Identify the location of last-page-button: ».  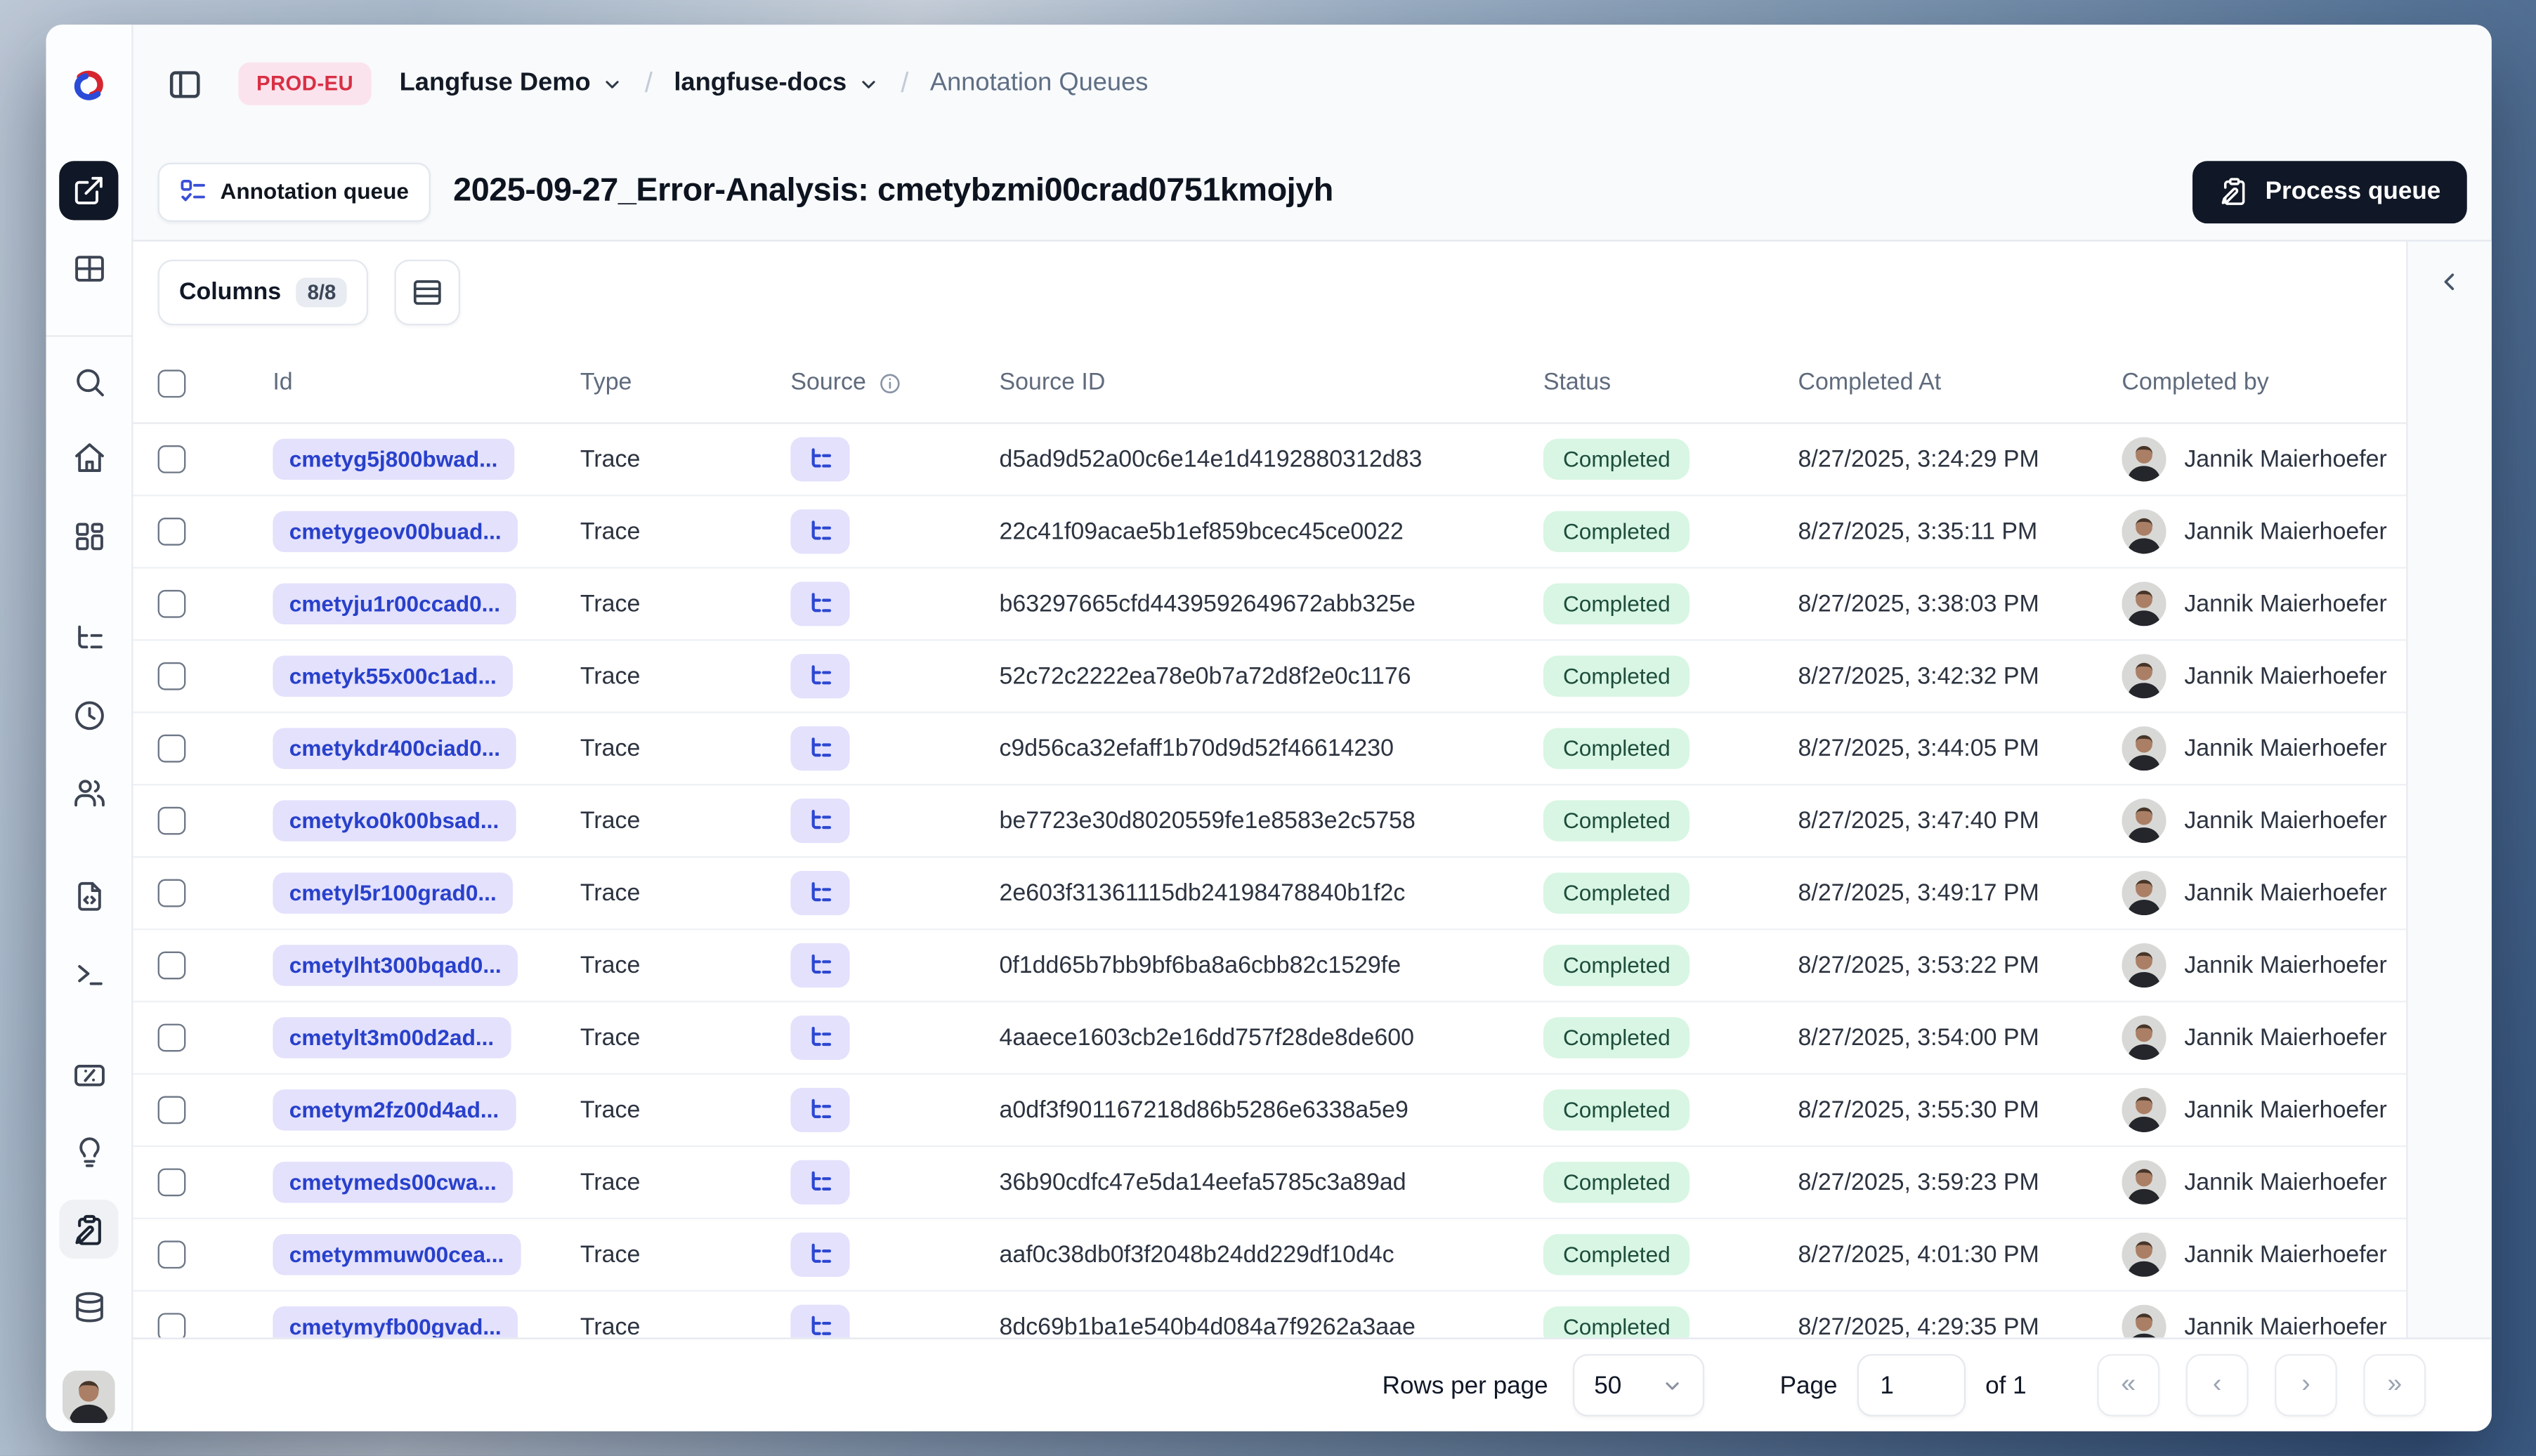
(2394, 1385).